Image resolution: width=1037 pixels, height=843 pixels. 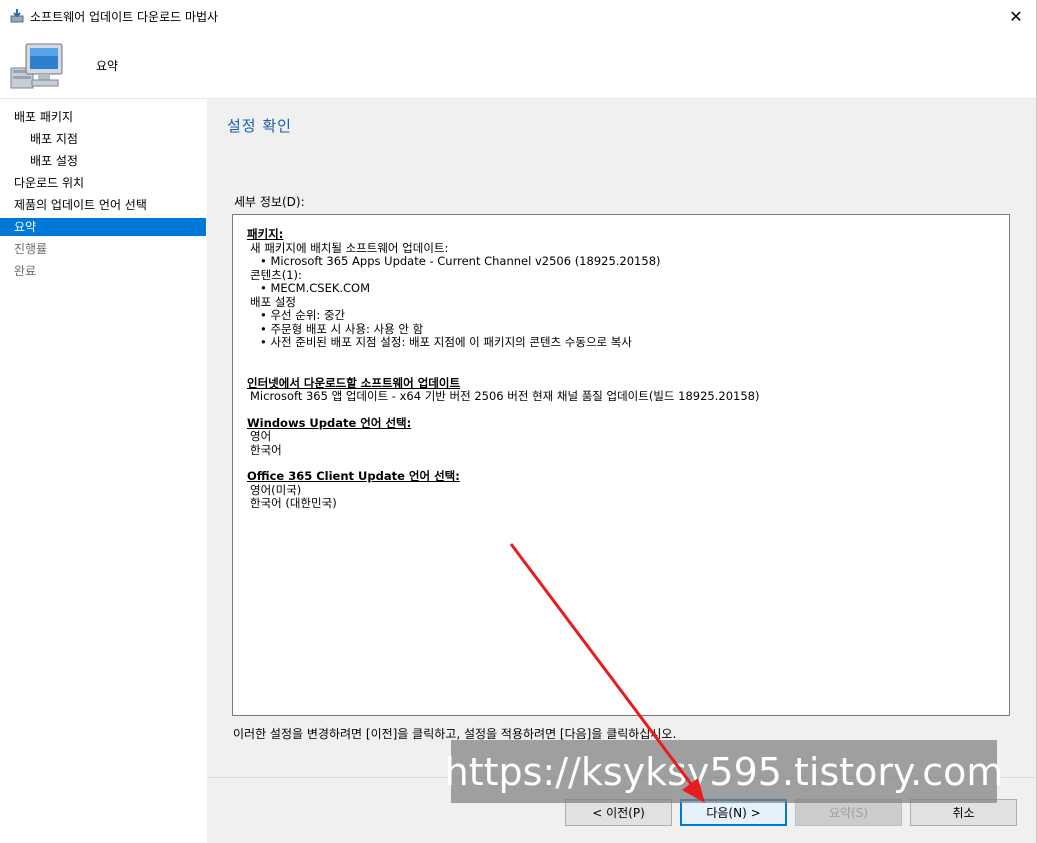 What do you see at coordinates (49, 183) in the screenshot?
I see `nav-item-download-location: 다운로드 위치` at bounding box center [49, 183].